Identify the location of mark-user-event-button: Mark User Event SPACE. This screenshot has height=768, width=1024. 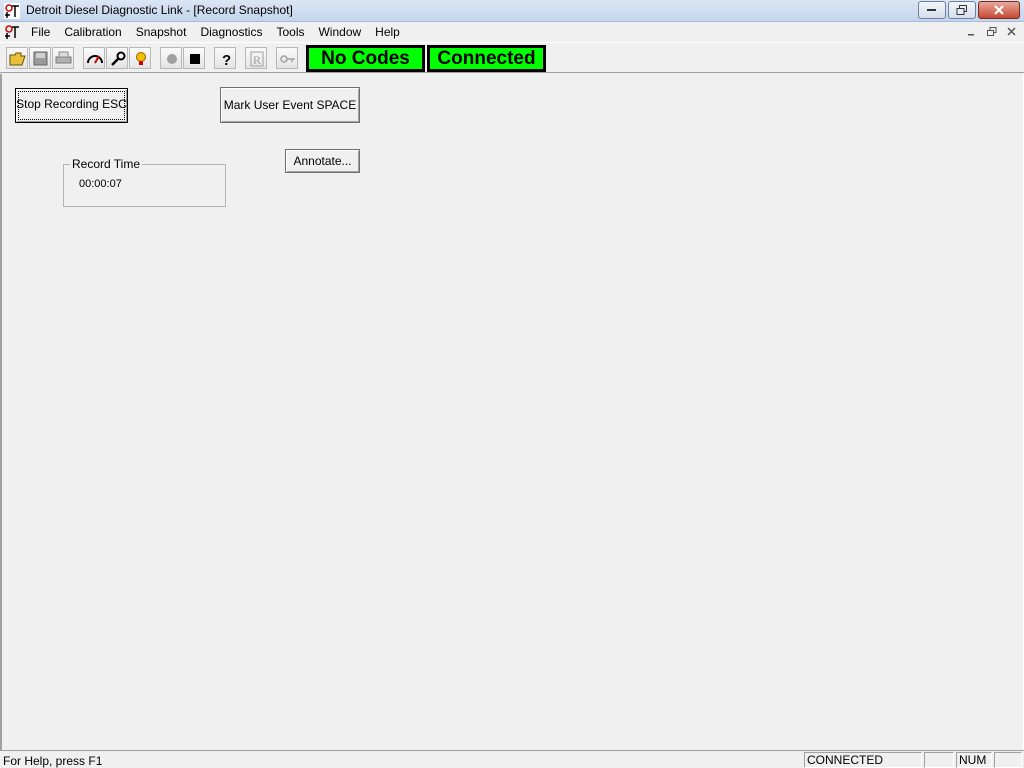
(290, 105).